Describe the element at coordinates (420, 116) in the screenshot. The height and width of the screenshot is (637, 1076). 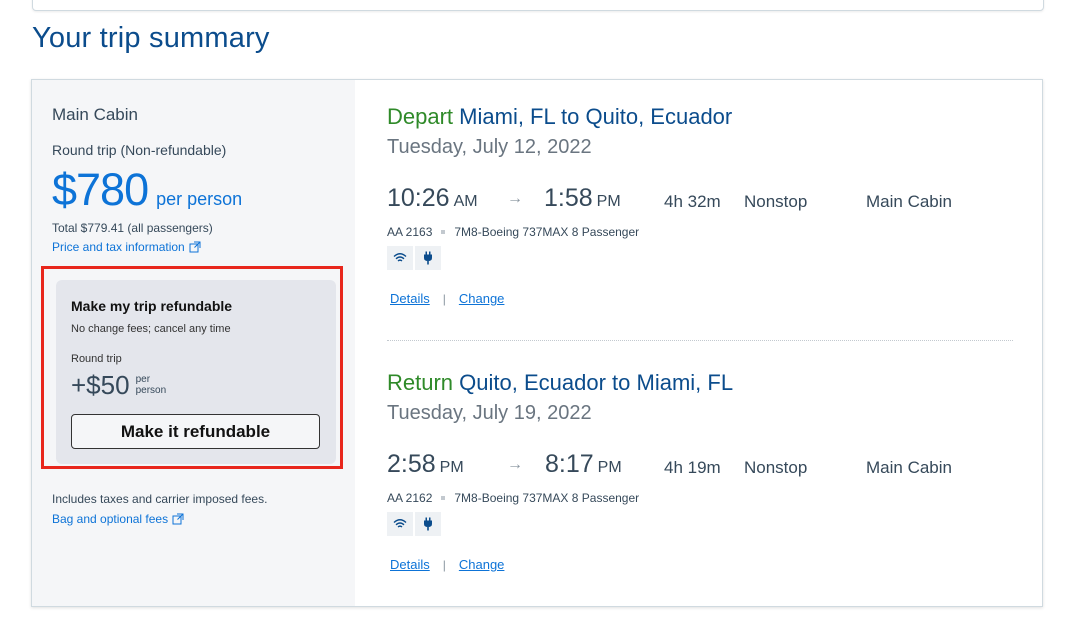
I see `segment-direction: Depart` at that location.